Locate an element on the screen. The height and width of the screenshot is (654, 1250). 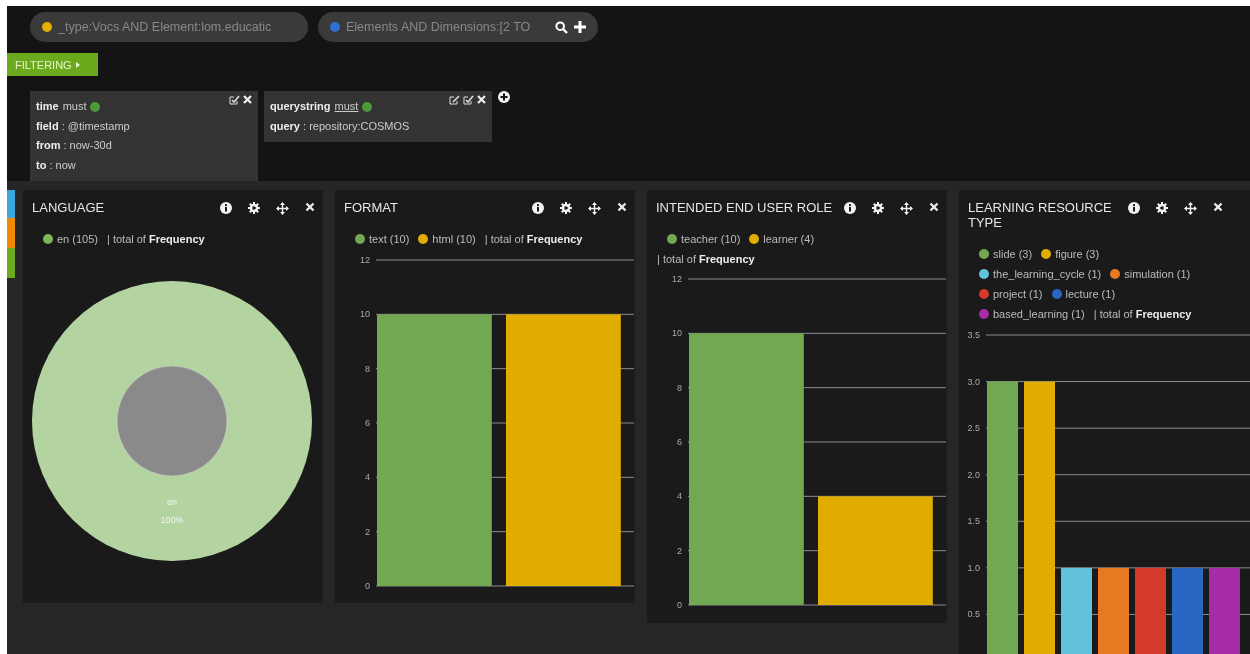
query-text: Elements AND Dimensions:[2 TO is located at coordinates (439, 27).